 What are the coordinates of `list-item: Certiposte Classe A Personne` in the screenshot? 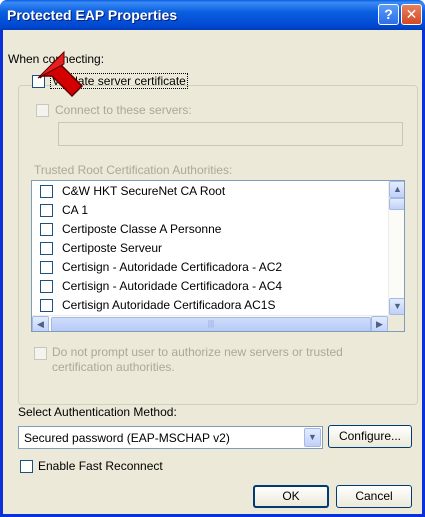 It's located at (209, 229).